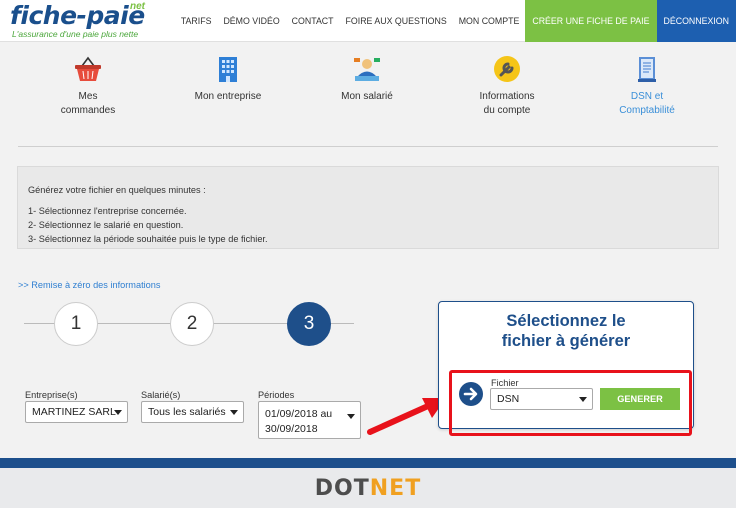  Describe the element at coordinates (187, 412) in the screenshot. I see `salarie-select-value: Tous les salariés` at that location.